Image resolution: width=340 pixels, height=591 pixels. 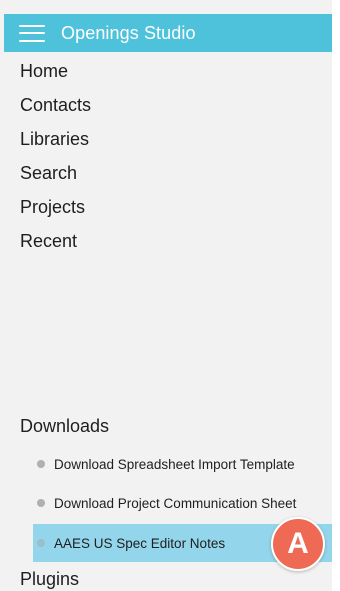 What do you see at coordinates (55, 177) in the screenshot?
I see `nav-item-search: Search` at bounding box center [55, 177].